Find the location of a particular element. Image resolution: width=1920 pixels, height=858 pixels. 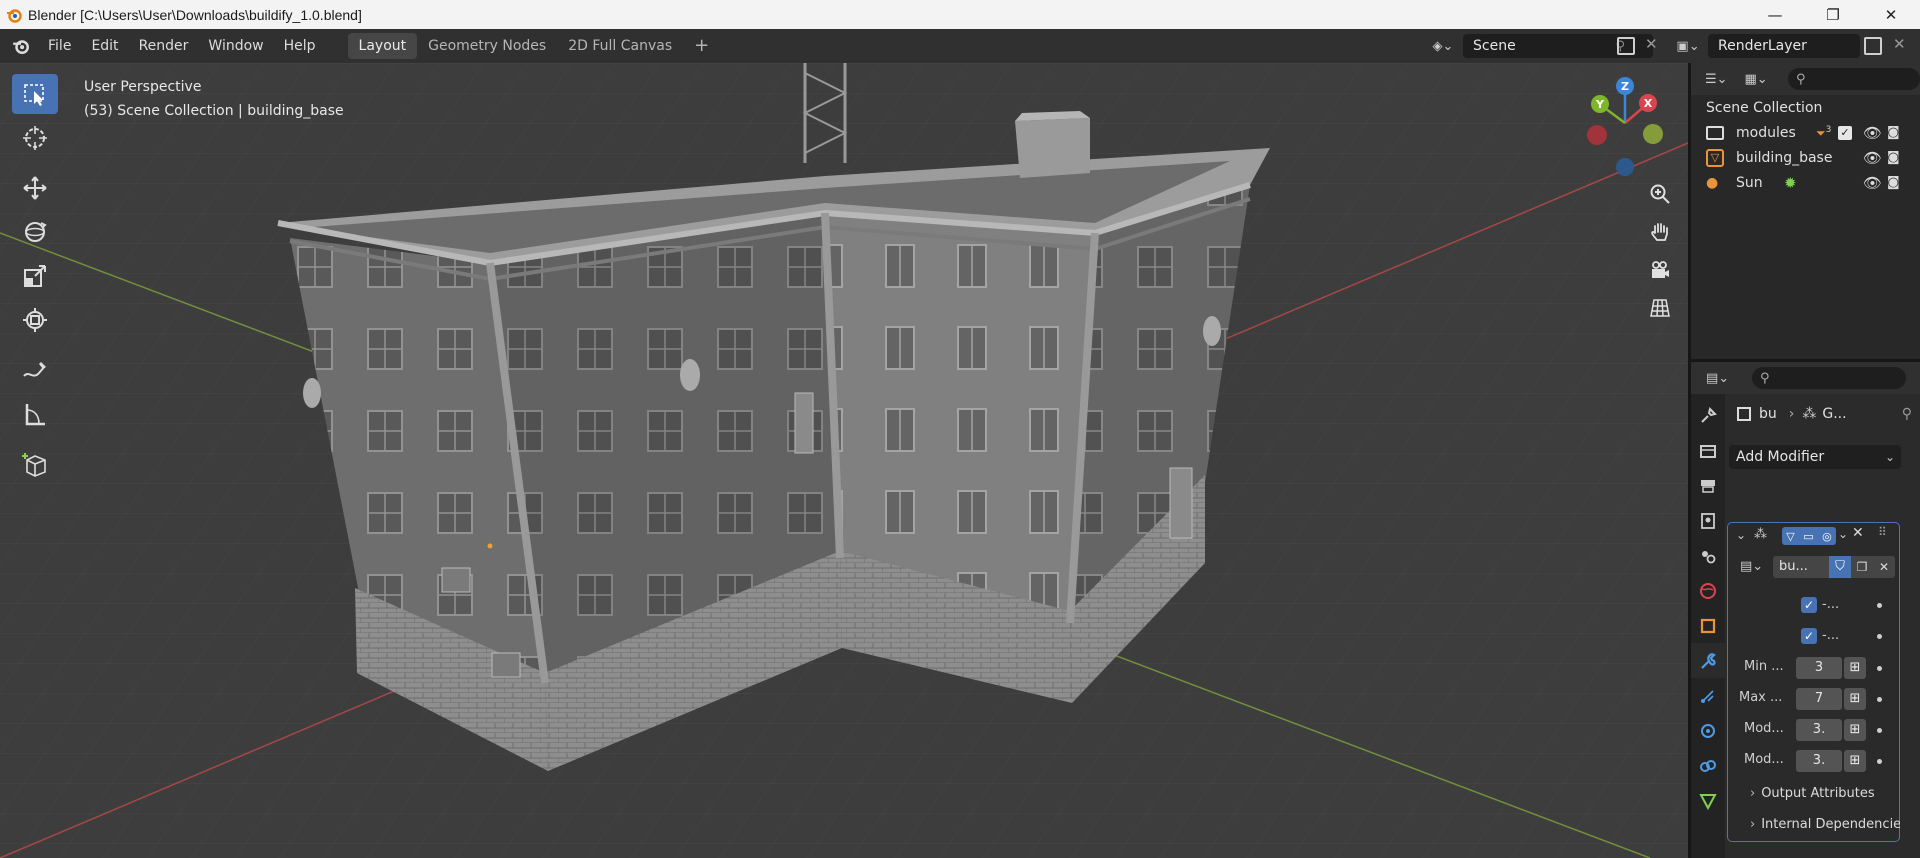

internal-dependencies-subpanel: › Internal Dependencies is located at coordinates (1825, 827).